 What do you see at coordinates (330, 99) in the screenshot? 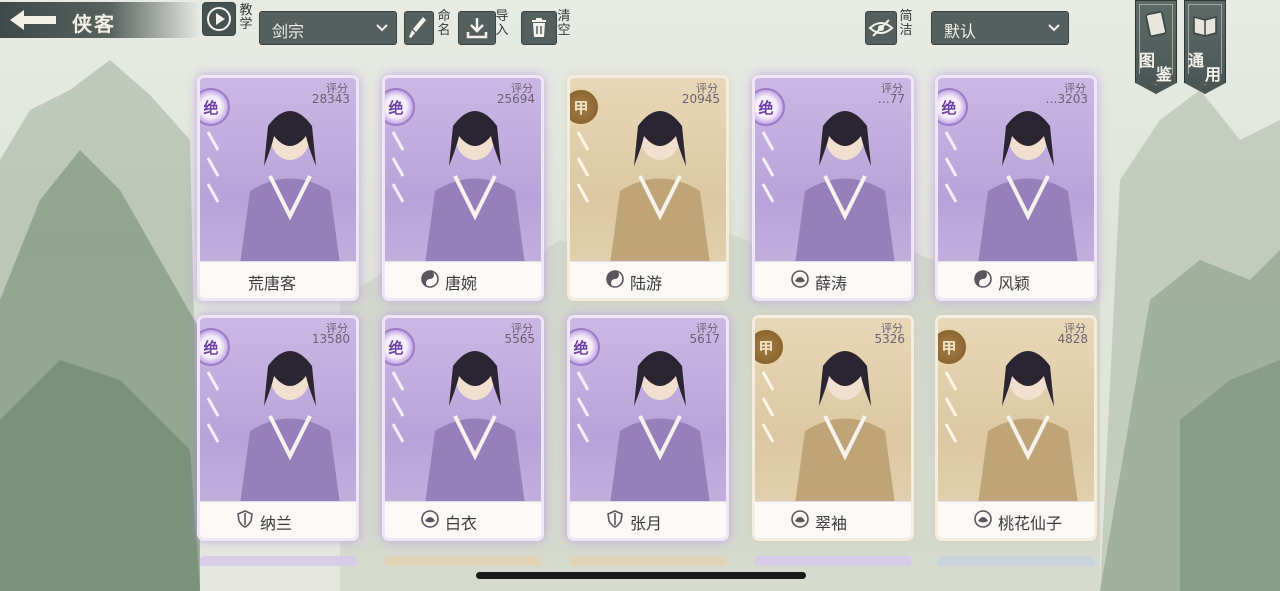
I see `score-value: 28343` at bounding box center [330, 99].